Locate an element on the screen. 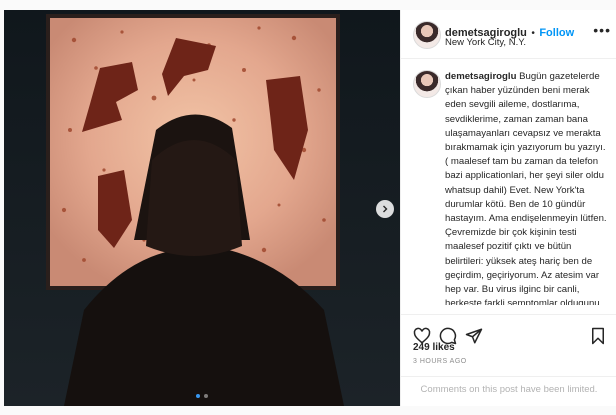 This screenshot has width=616, height=415. follow-button: Follow is located at coordinates (556, 33).